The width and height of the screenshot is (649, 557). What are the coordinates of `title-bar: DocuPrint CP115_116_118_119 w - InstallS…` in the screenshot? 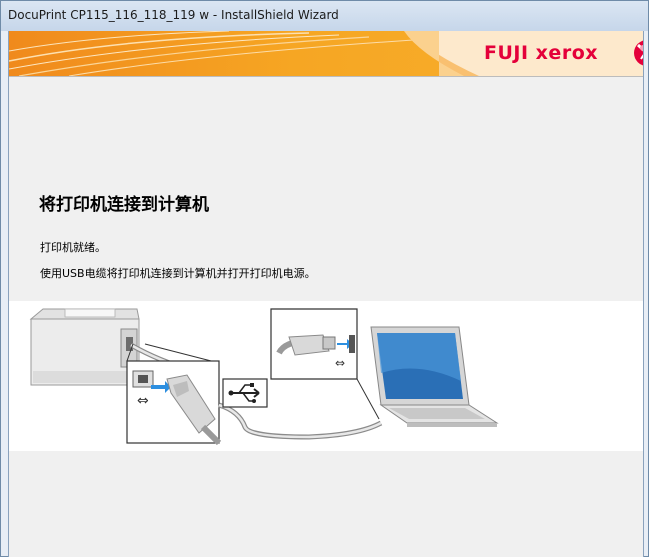 It's located at (324, 16).